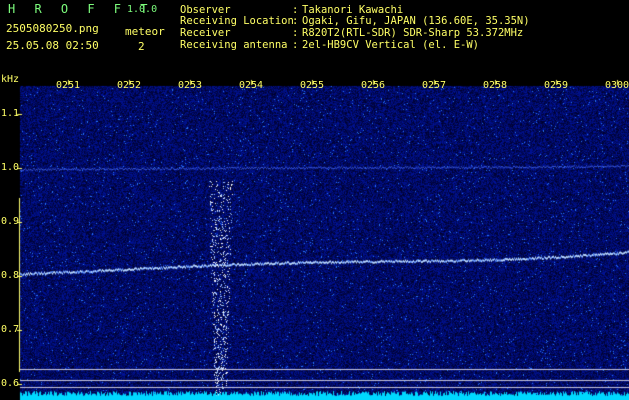 The image size is (629, 400). What do you see at coordinates (391, 45) in the screenshot?
I see `info-value: 2el-HB9CV Vertical (el. E-W)` at bounding box center [391, 45].